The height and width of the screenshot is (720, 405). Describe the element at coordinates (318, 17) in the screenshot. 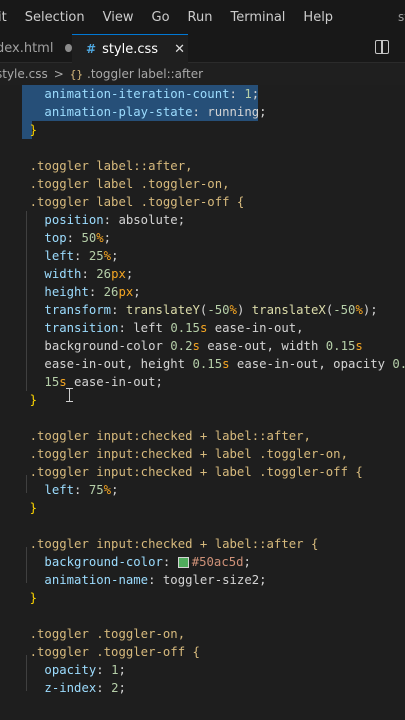

I see `menu-help: Help` at that location.